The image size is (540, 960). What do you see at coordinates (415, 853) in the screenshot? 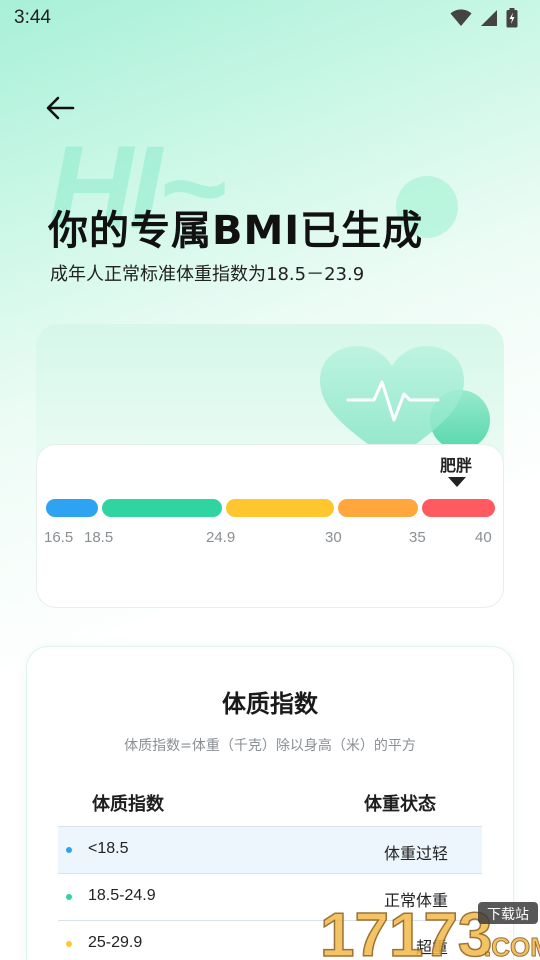
I see `row-weight-status: 体重过轻` at bounding box center [415, 853].